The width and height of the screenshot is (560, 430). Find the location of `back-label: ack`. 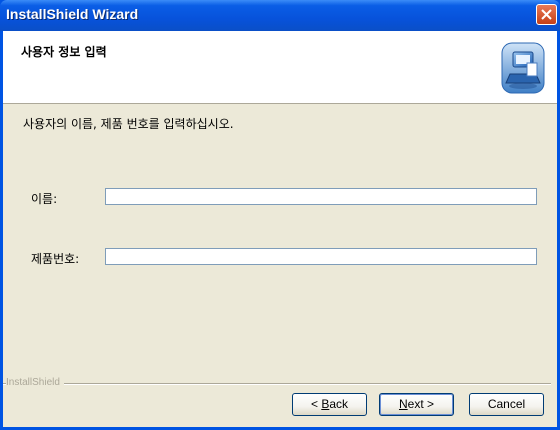

back-label: ack is located at coordinates (339, 404).